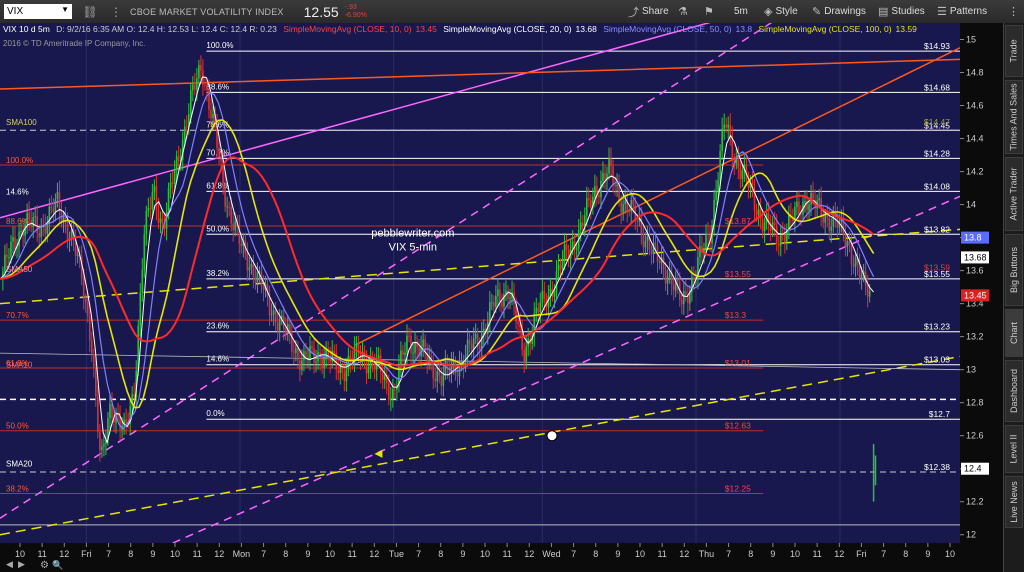 The image size is (1024, 572). Describe the element at coordinates (937, 327) in the screenshot. I see `right-price-label: $13.23` at that location.